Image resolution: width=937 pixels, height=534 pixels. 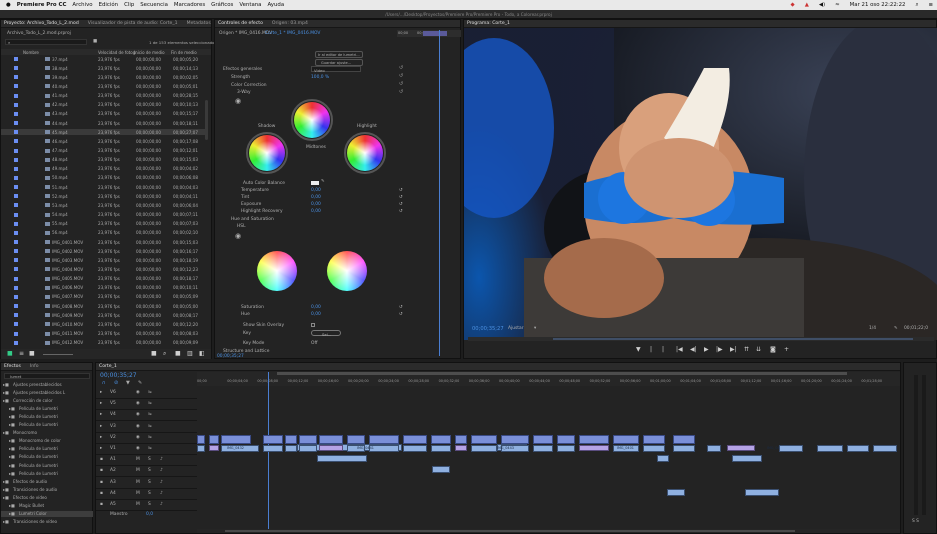 I want to click on lock-icon: ■, so click(x=10, y=353).